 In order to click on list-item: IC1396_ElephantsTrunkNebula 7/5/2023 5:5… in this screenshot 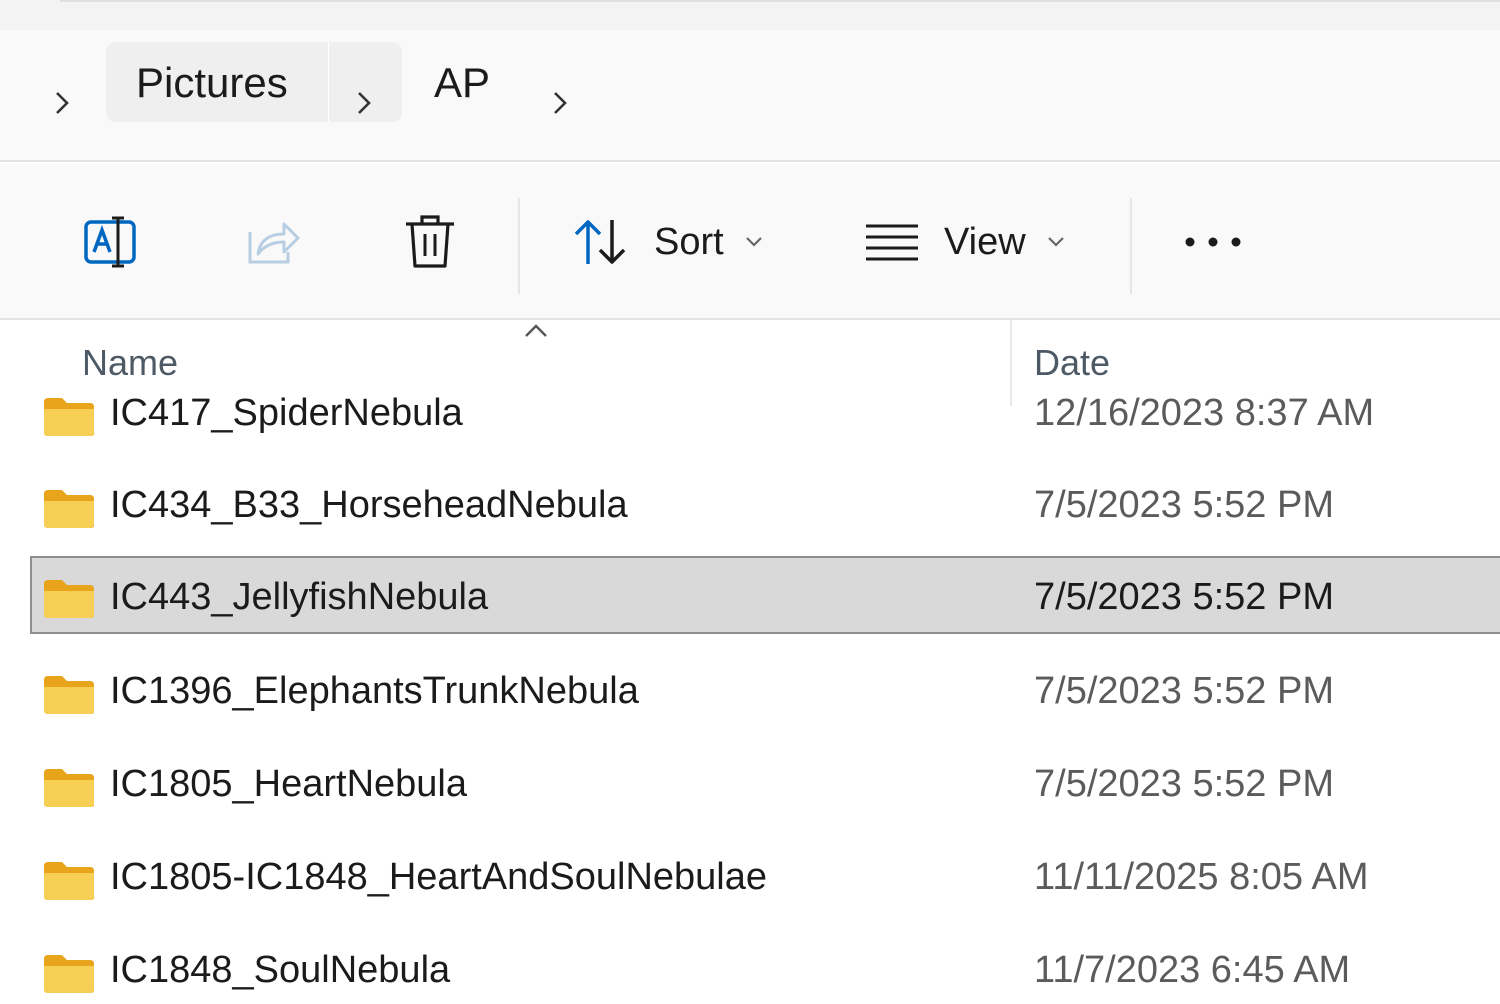, I will do `click(765, 691)`.